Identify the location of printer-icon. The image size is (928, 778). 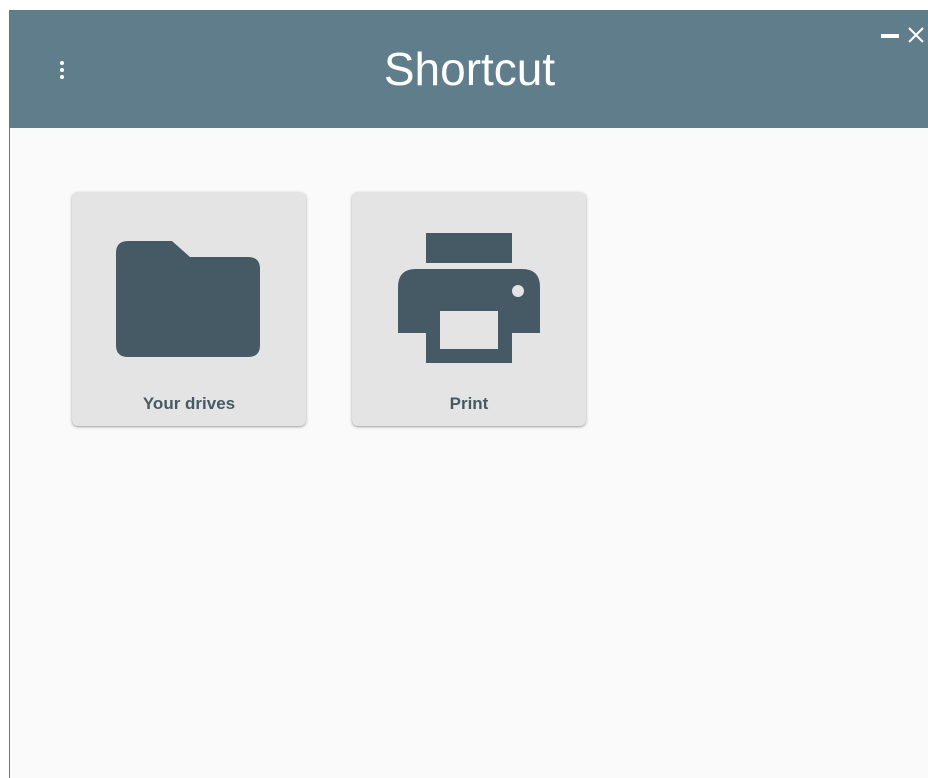
(469, 298).